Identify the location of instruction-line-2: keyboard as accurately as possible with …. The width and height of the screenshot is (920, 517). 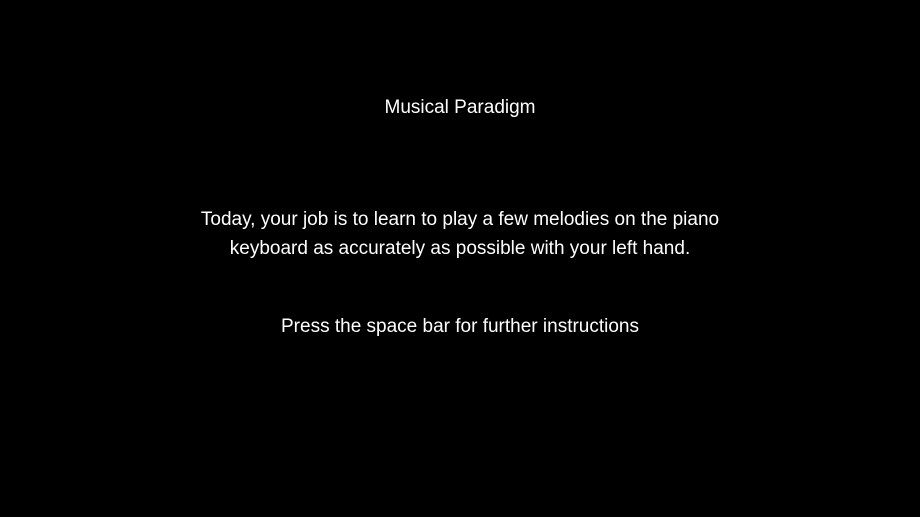
(460, 248).